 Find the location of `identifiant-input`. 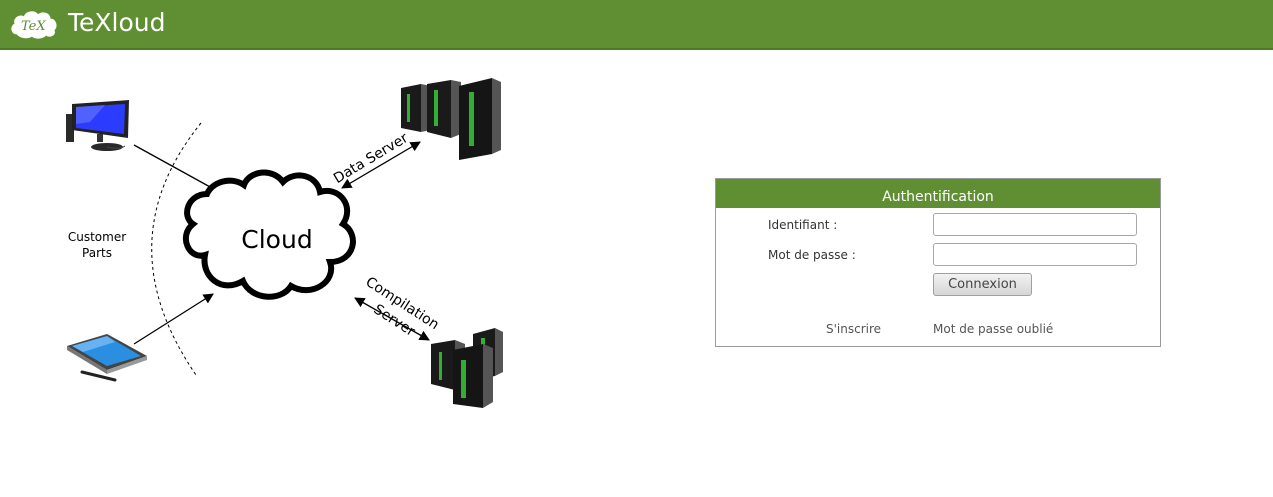

identifiant-input is located at coordinates (1035, 224).